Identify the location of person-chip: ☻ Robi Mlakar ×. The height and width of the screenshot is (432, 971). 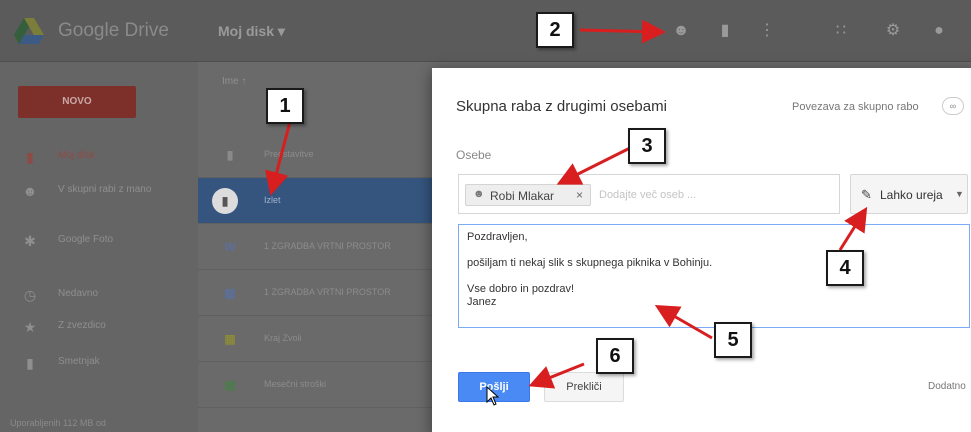
(528, 195).